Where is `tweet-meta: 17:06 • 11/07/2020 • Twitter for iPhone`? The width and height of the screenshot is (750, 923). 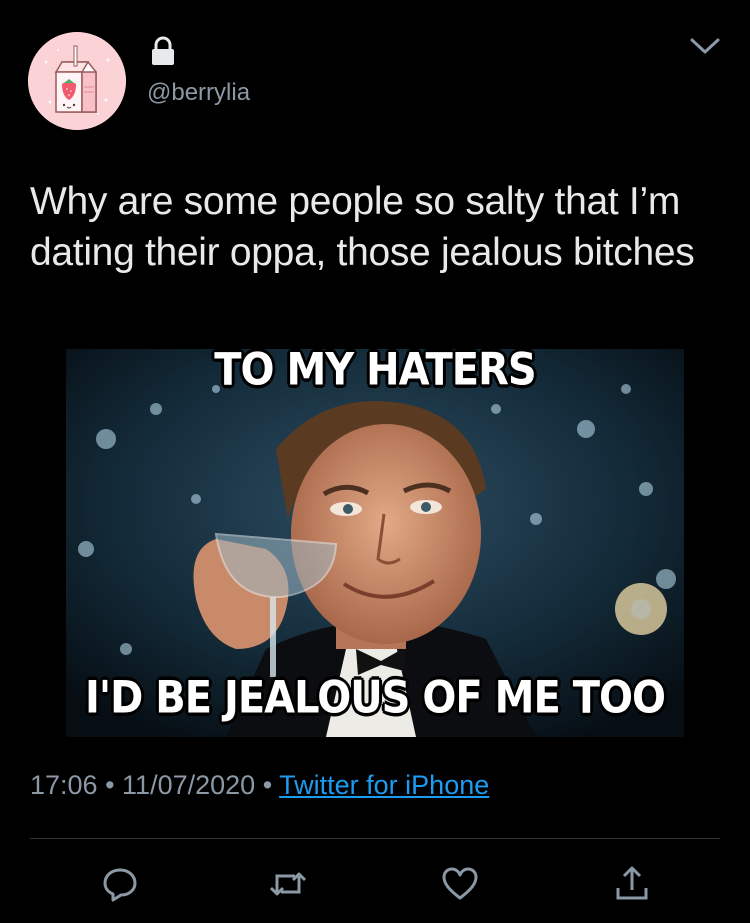 tweet-meta: 17:06 • 11/07/2020 • Twitter for iPhone is located at coordinates (259, 785).